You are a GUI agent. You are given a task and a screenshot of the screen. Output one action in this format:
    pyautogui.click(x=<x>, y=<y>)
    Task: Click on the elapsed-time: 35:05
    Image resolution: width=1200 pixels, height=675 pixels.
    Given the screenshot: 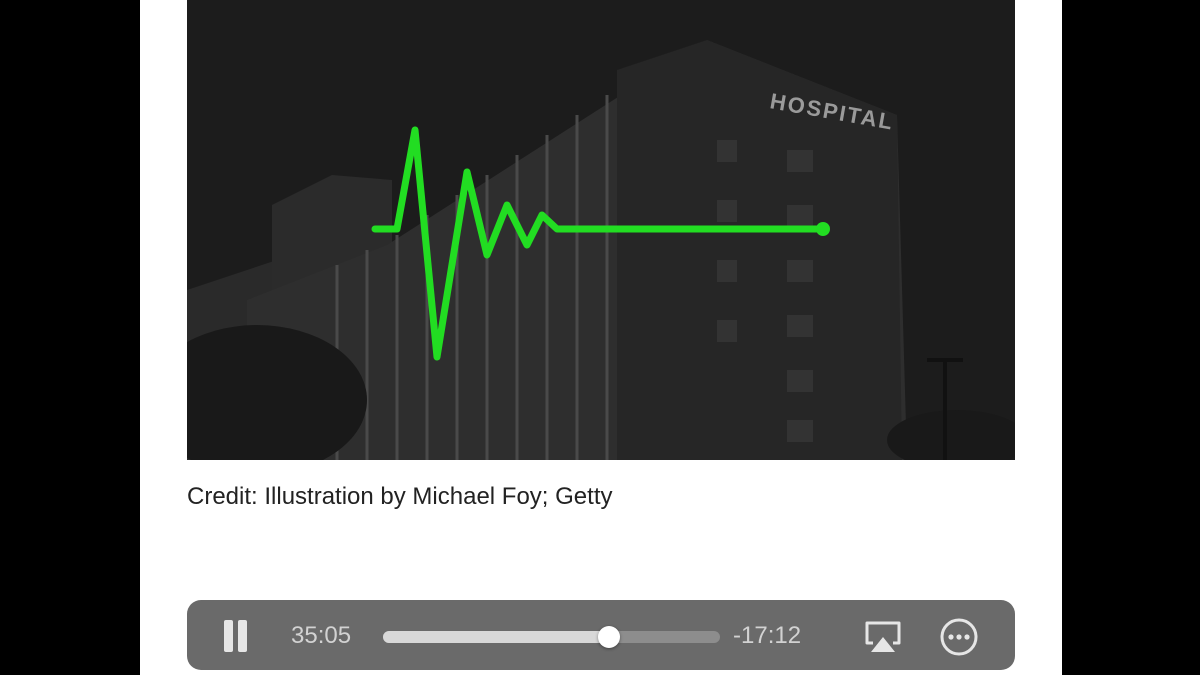 What is the action you would take?
    pyautogui.click(x=321, y=635)
    